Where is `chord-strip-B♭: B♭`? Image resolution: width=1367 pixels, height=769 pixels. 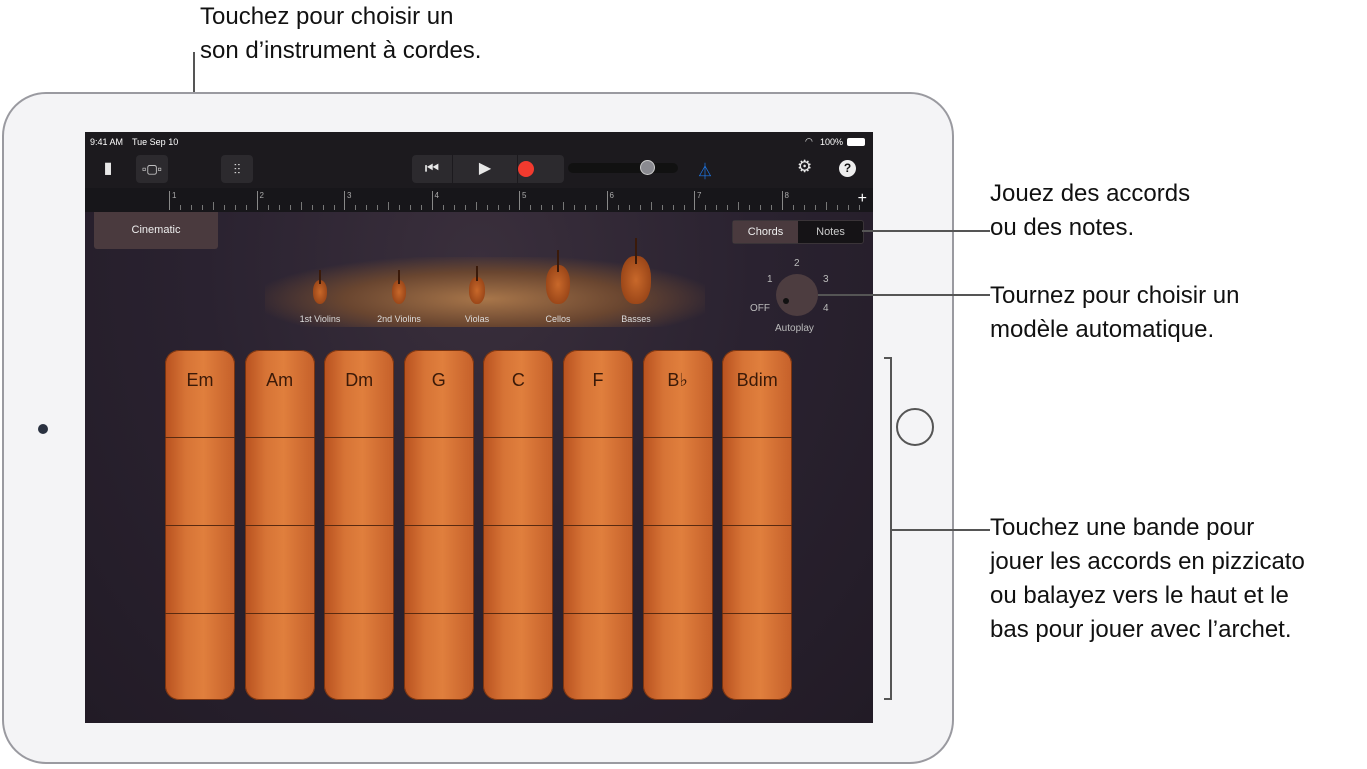
chord-strip-B♭: B♭ is located at coordinates (677, 525).